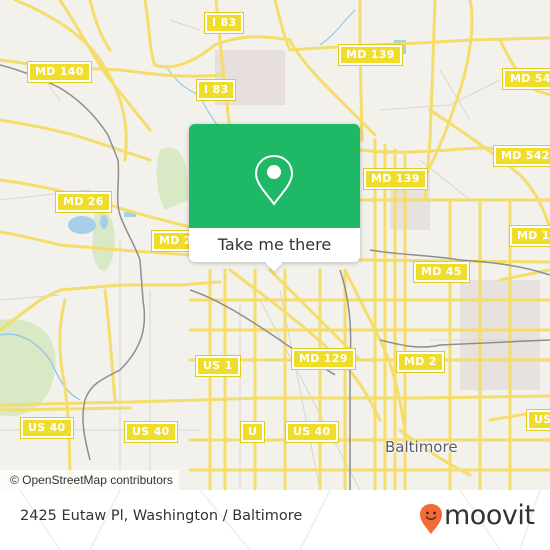 The image size is (550, 550). I want to click on location-pin-icon, so click(274, 180).